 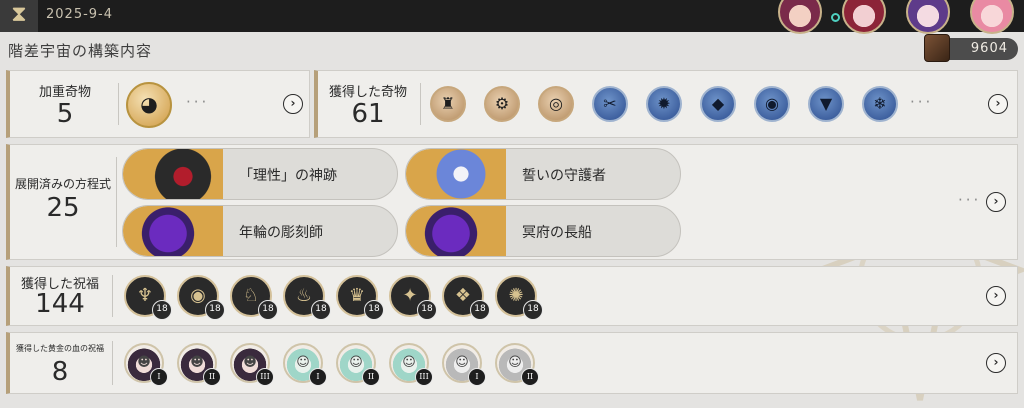 I want to click on game-logo-icon: ⧗, so click(x=19, y=16).